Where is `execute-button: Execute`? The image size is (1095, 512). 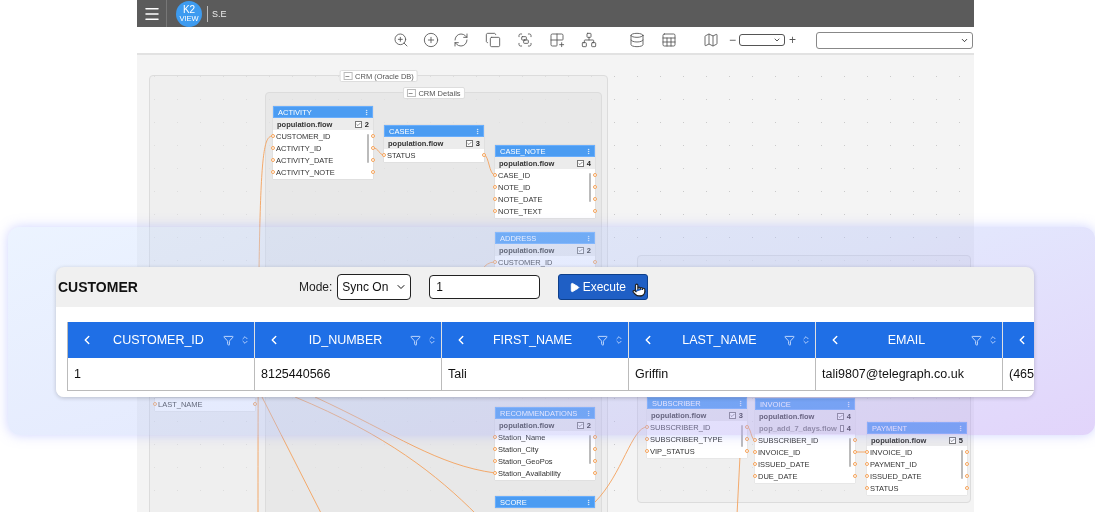
execute-button: Execute is located at coordinates (603, 287).